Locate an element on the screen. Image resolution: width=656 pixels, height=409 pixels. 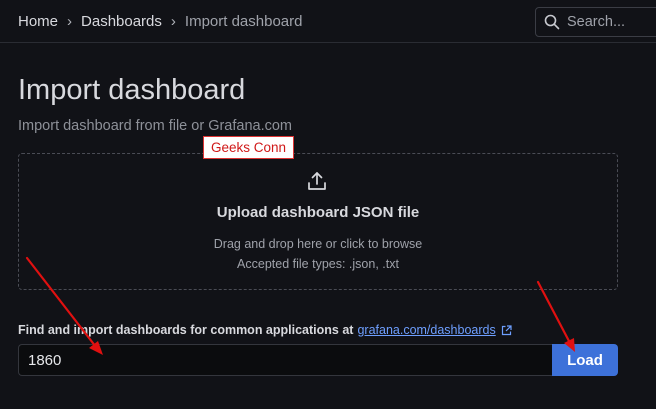
dashboard-id-input is located at coordinates (285, 360).